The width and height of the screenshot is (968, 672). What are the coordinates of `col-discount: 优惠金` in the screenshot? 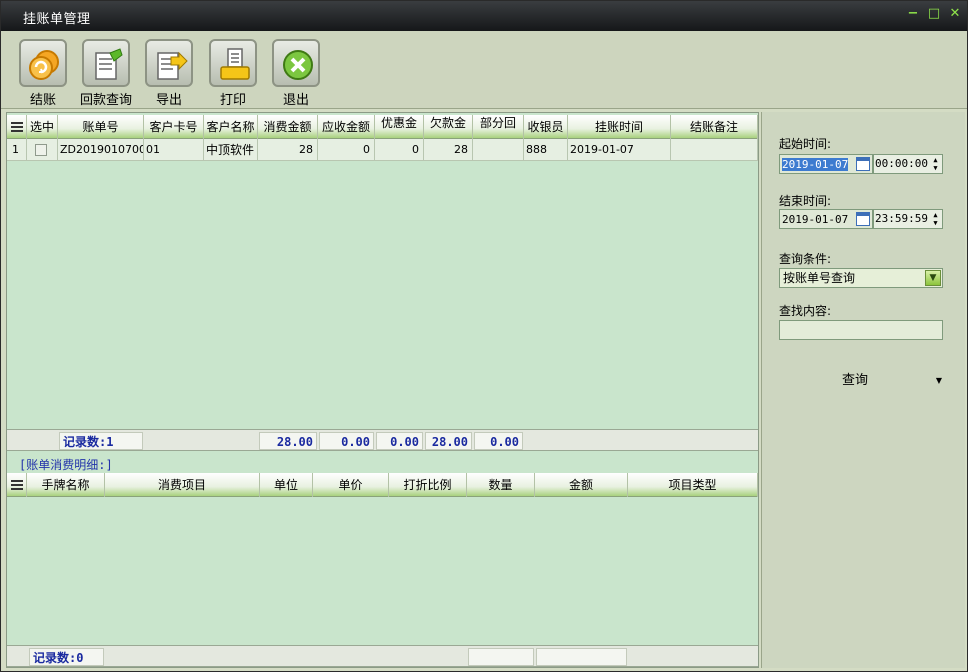 It's located at (399, 127).